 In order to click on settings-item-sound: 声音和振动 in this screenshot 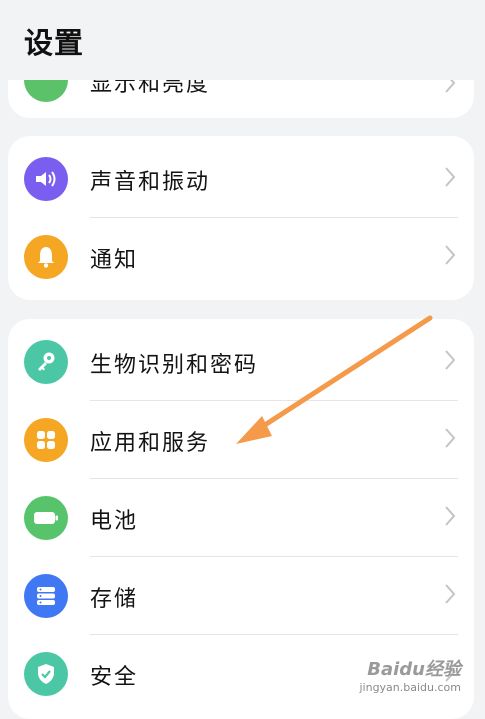, I will do `click(241, 179)`.